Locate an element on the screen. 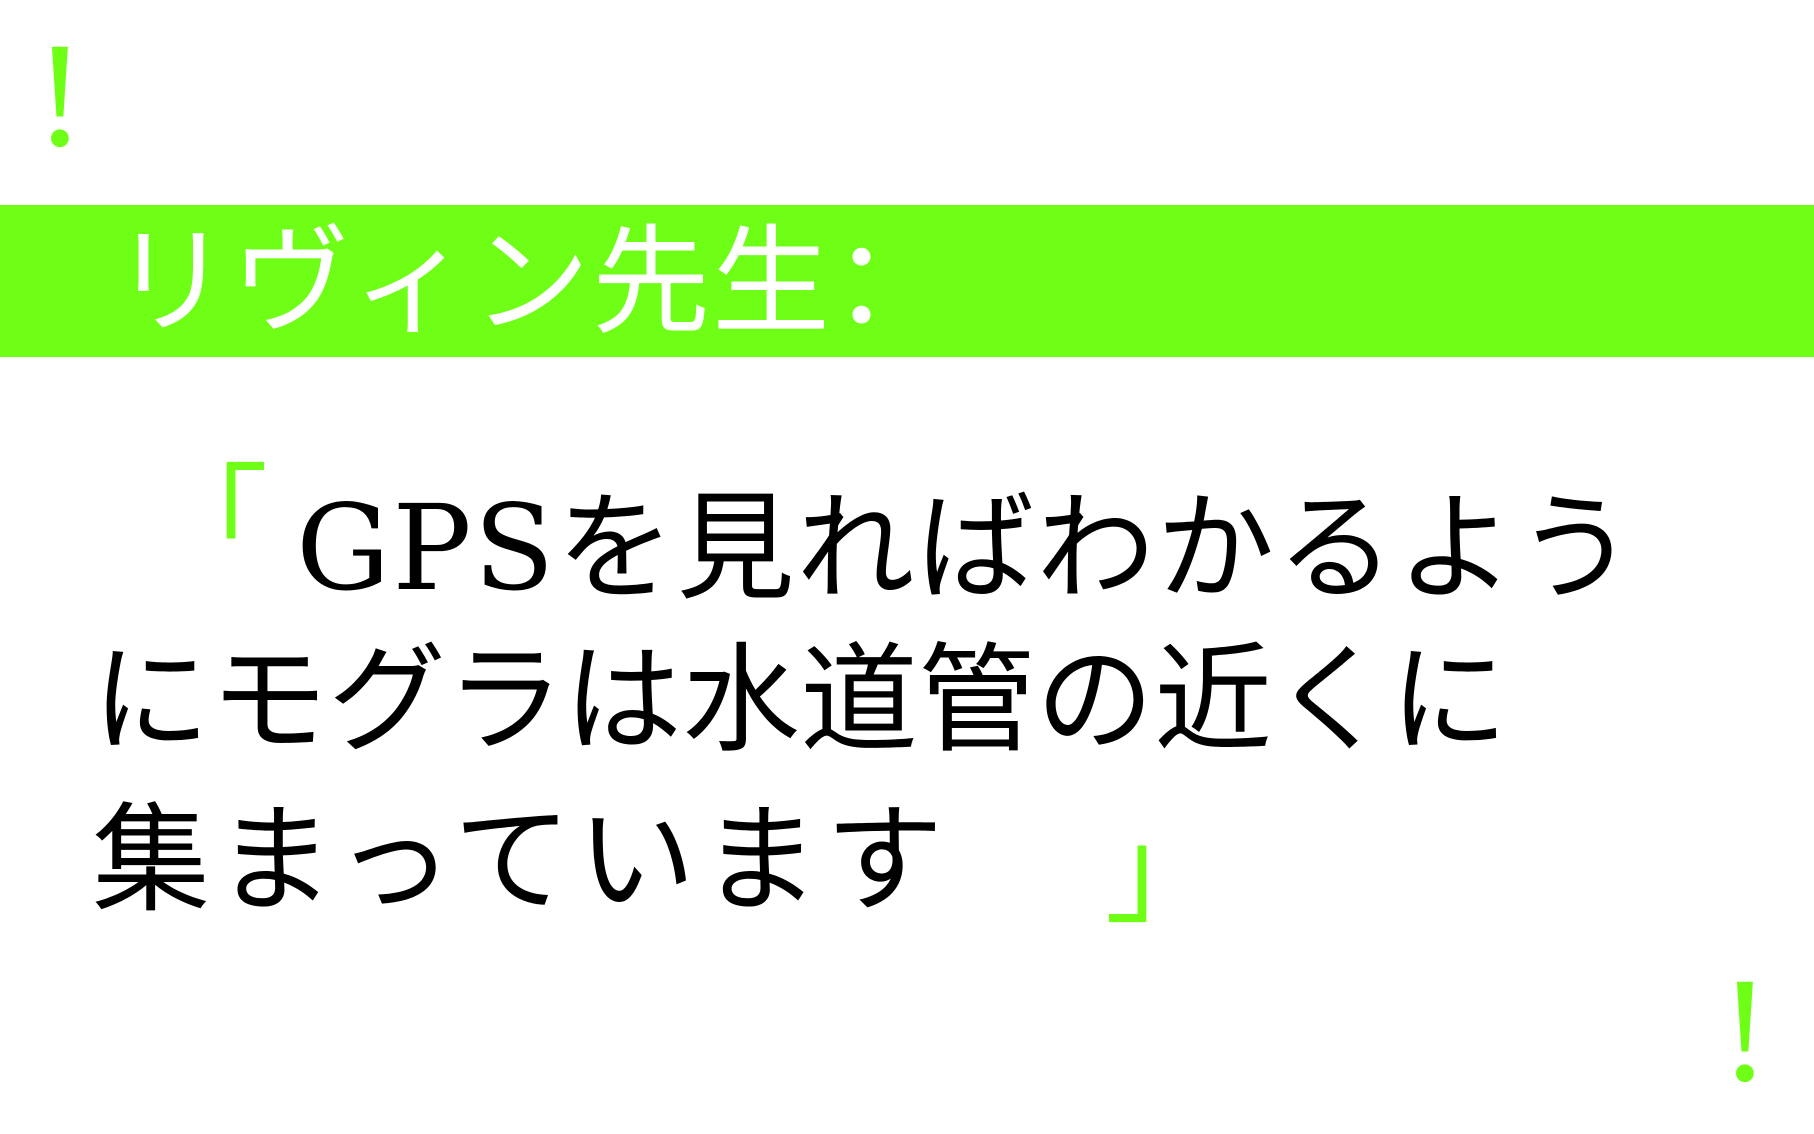 This screenshot has height=1134, width=1814. exclamation-mark-bottom: ! is located at coordinates (1745, 1030).